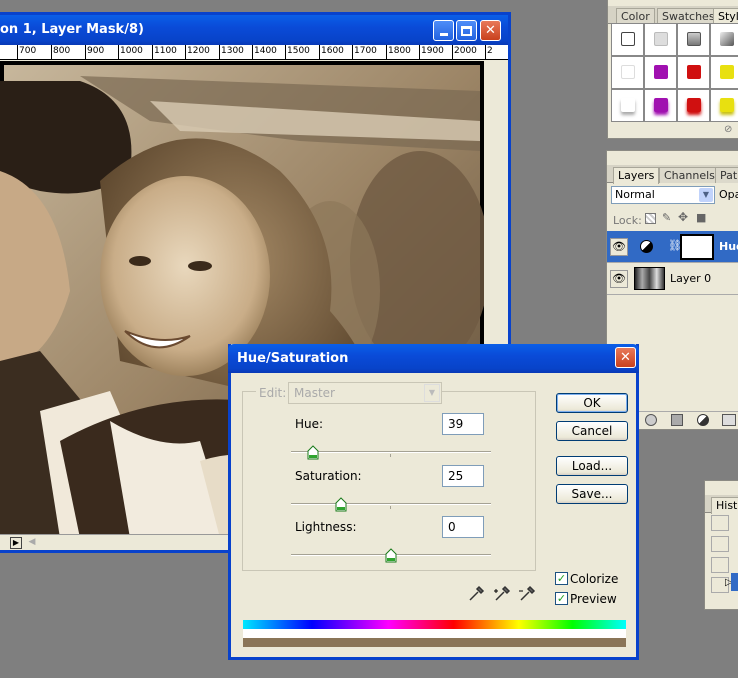  What do you see at coordinates (688, 16) in the screenshot?
I see `tab-swatches: Swatches` at bounding box center [688, 16].